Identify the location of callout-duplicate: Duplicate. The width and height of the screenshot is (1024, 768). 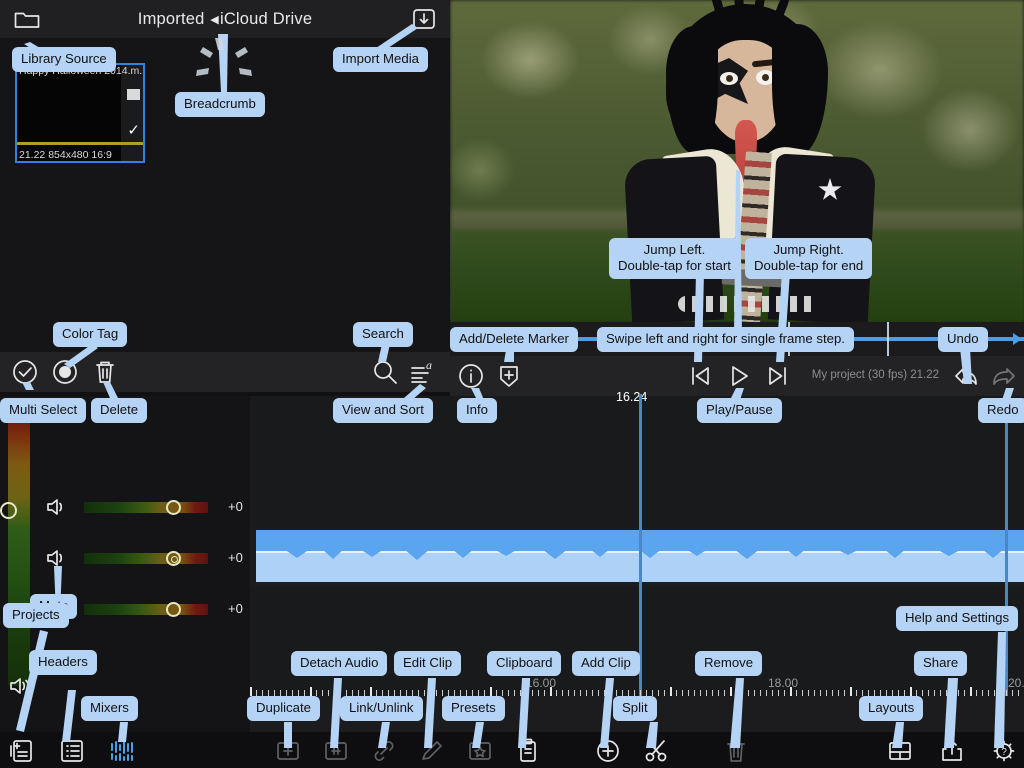
(283, 709).